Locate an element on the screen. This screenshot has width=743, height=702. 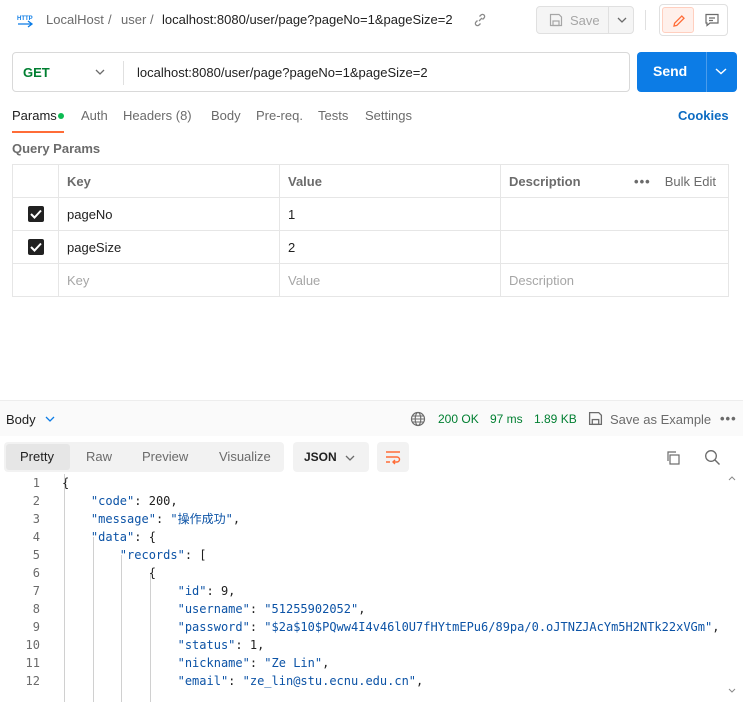
query-params-title: Query Params is located at coordinates (56, 148).